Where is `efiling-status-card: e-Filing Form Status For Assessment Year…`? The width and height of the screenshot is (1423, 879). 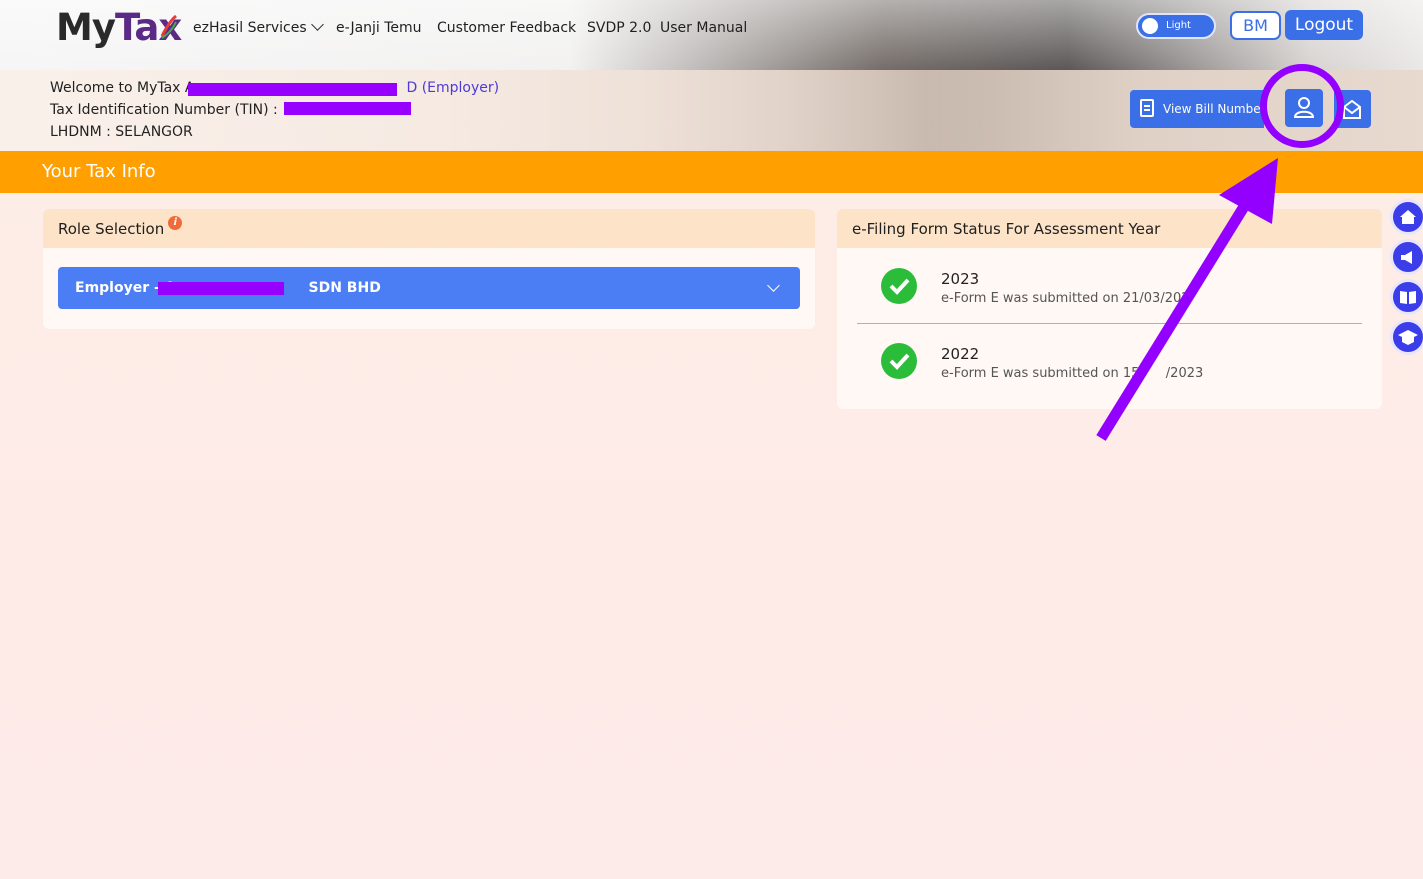
efiling-status-card: e-Filing Form Status For Assessment Year… is located at coordinates (1109, 309).